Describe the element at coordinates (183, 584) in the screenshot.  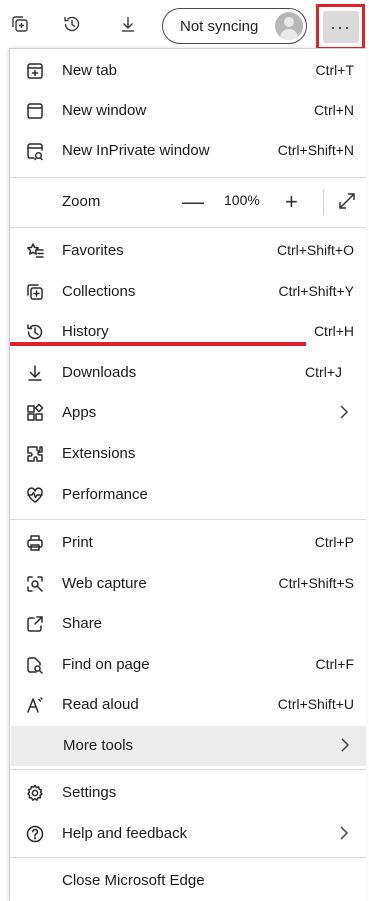
I see `menu-item-web-capture: Web capture Ctrl+Shift+S` at that location.